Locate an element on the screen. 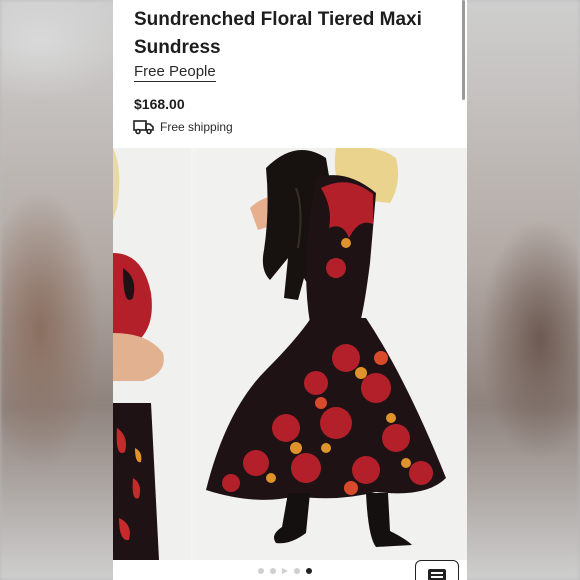 Image resolution: width=580 pixels, height=580 pixels. chat-button is located at coordinates (437, 570).